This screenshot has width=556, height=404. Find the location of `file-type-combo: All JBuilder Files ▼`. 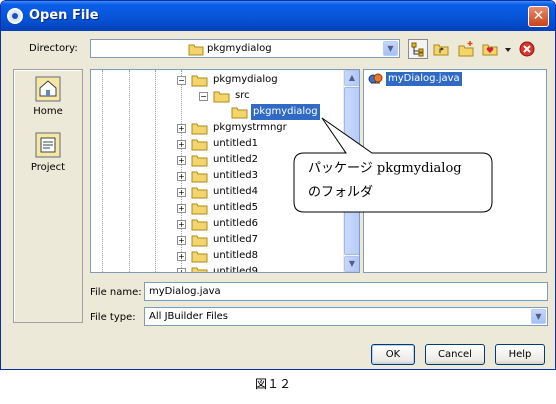

file-type-combo: All JBuilder Files ▼ is located at coordinates (346, 316).